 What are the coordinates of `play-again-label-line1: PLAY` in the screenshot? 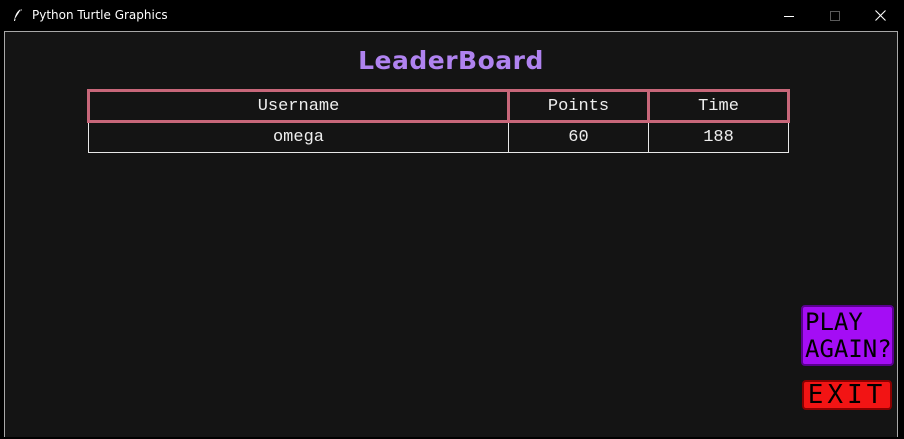 It's located at (834, 322).